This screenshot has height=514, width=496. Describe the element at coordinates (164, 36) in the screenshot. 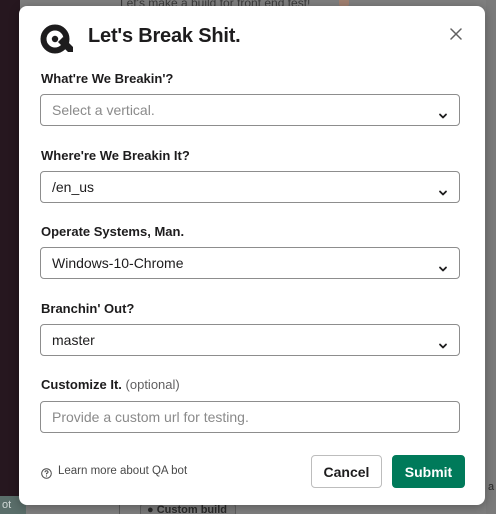

I see `modal-title: Let's Break Shit.` at that location.